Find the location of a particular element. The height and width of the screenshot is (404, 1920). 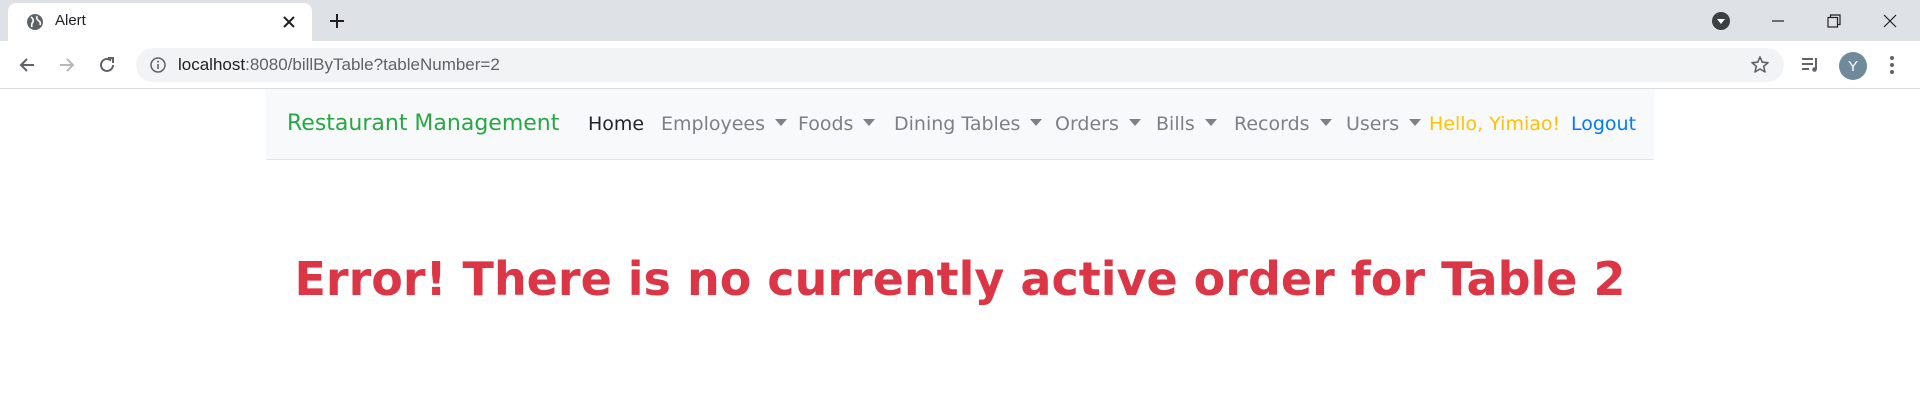

nav-records: Records is located at coordinates (1283, 124).